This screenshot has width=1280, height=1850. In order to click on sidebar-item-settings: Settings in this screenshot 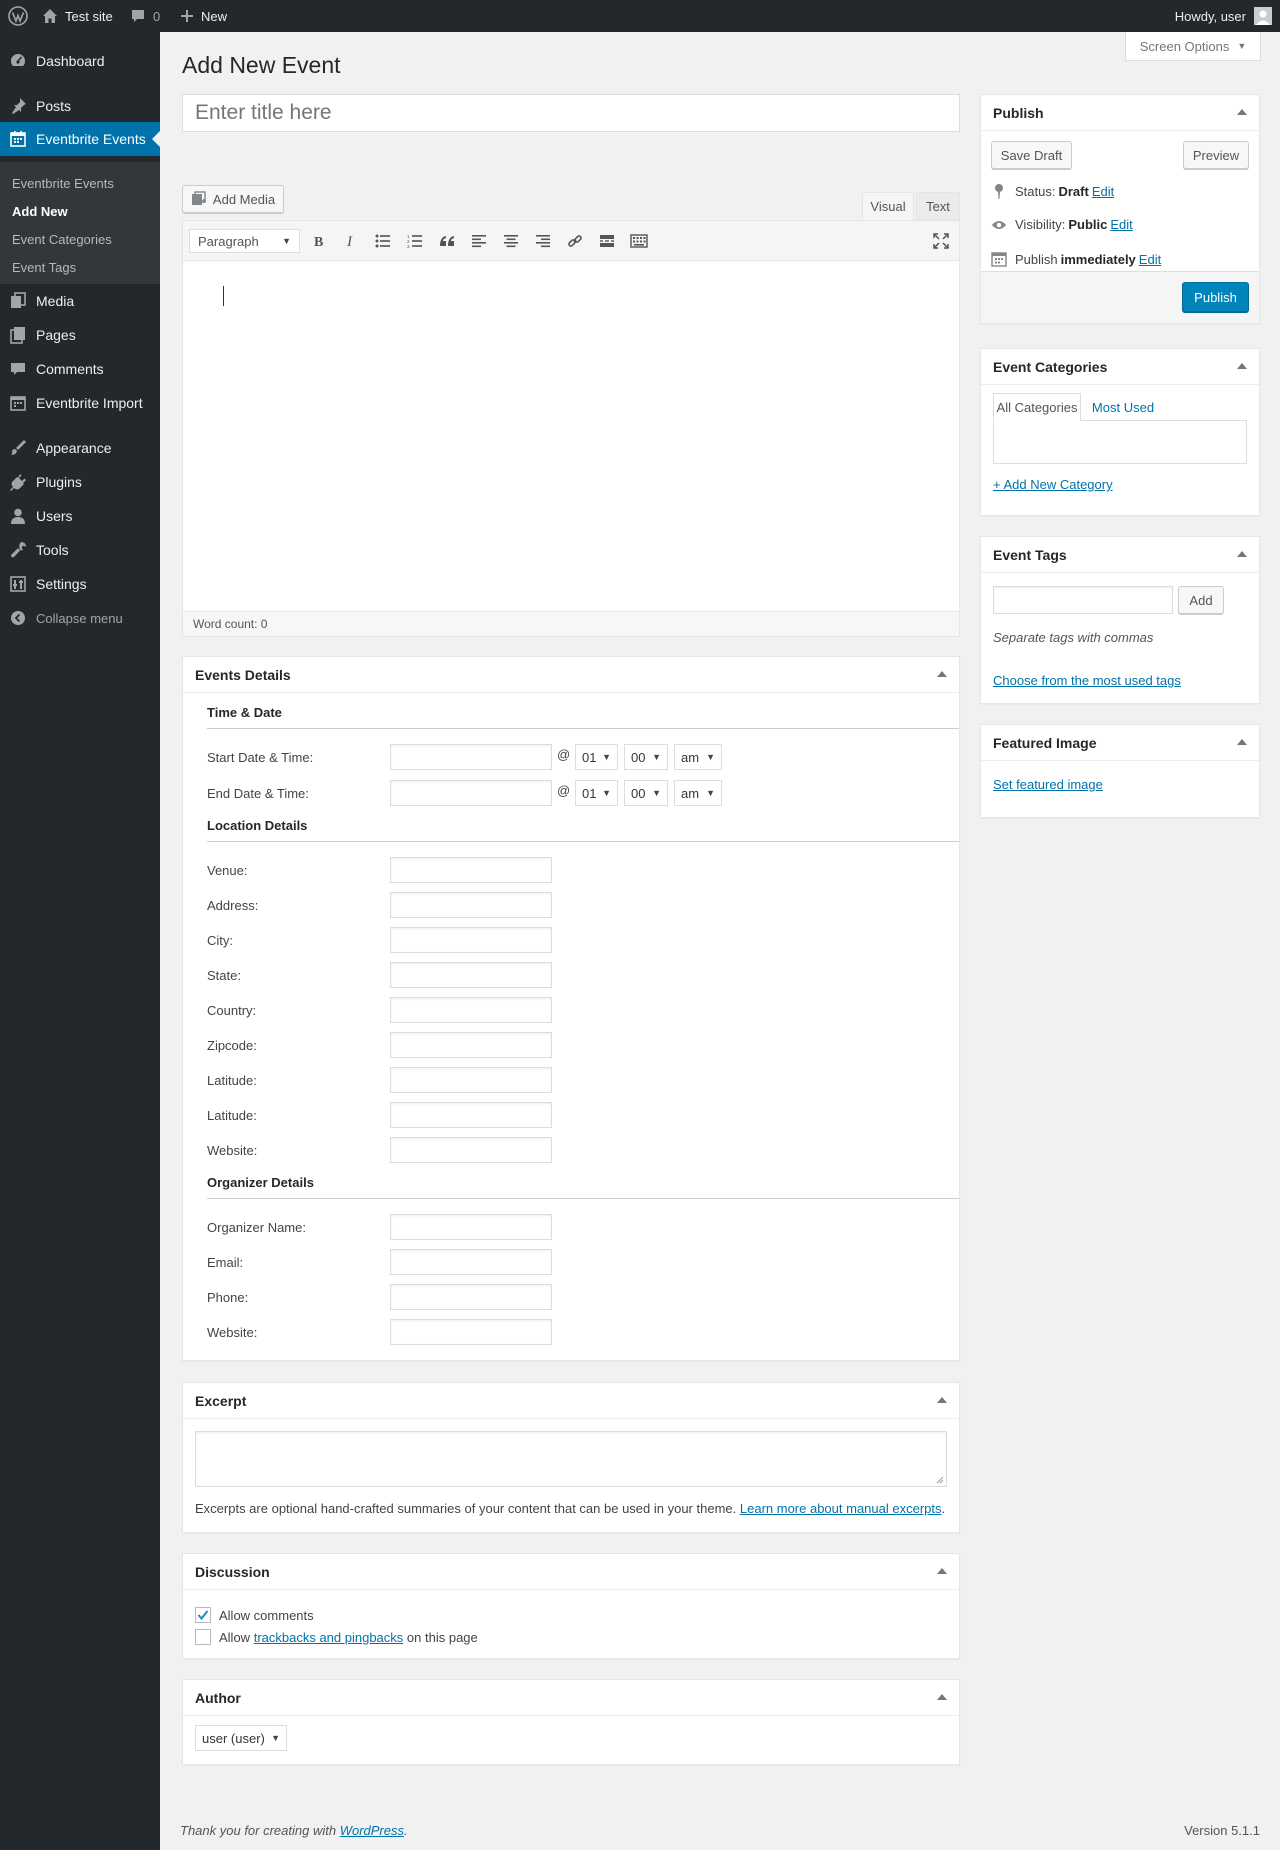, I will do `click(80, 584)`.